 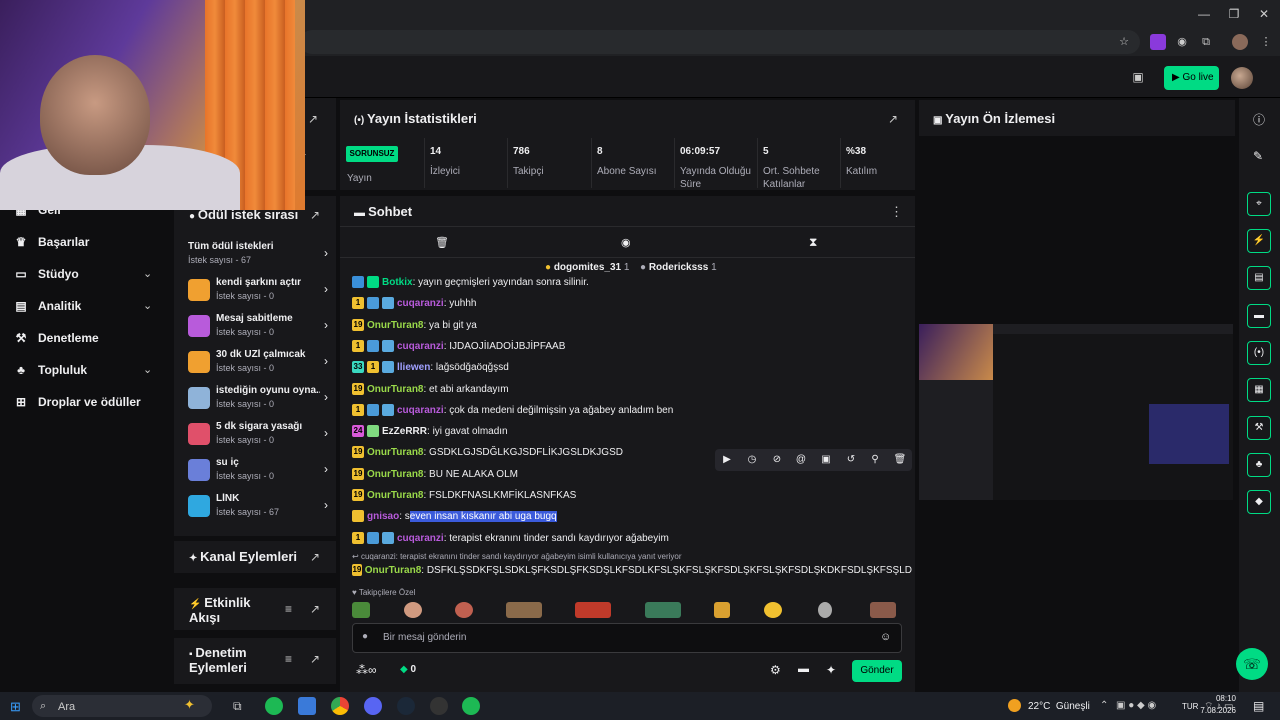 I want to click on reward-item: 5 dk sigara yasağı İstek sayısı - 0 ›, so click(x=261, y=438).